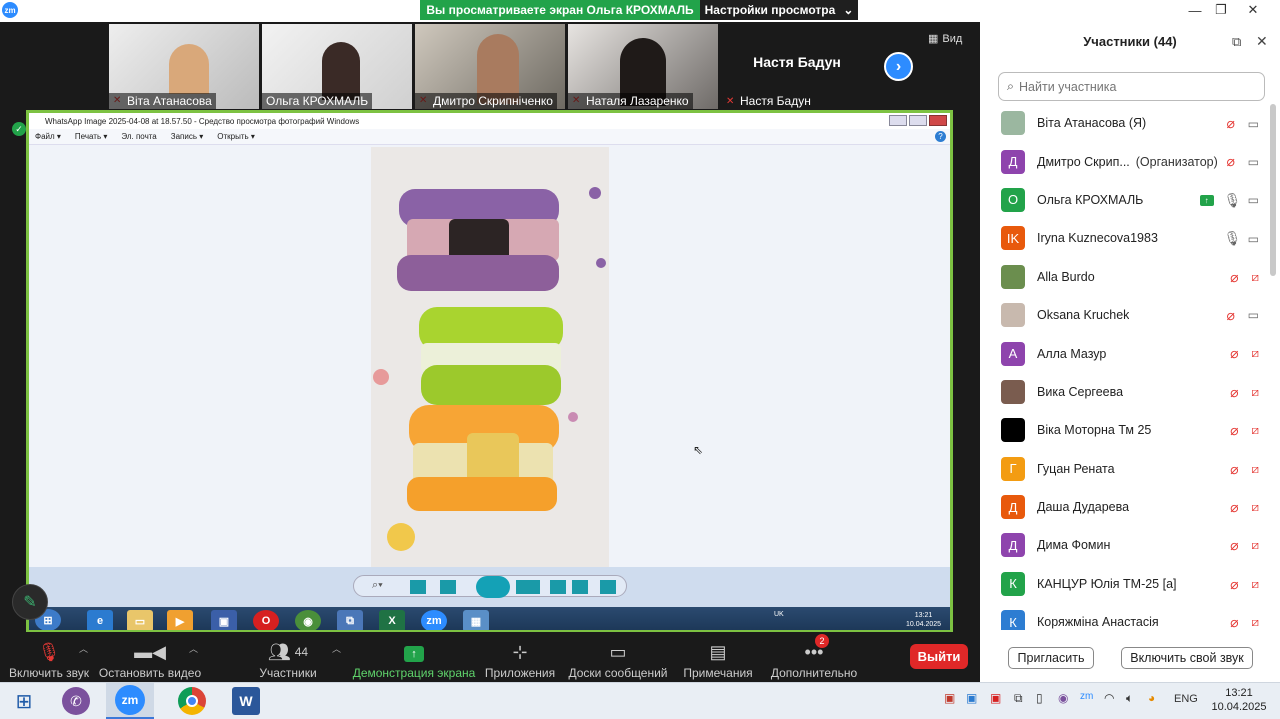 This screenshot has width=1280, height=719. Describe the element at coordinates (1262, 41) in the screenshot. I see `close-icon: ✕` at that location.